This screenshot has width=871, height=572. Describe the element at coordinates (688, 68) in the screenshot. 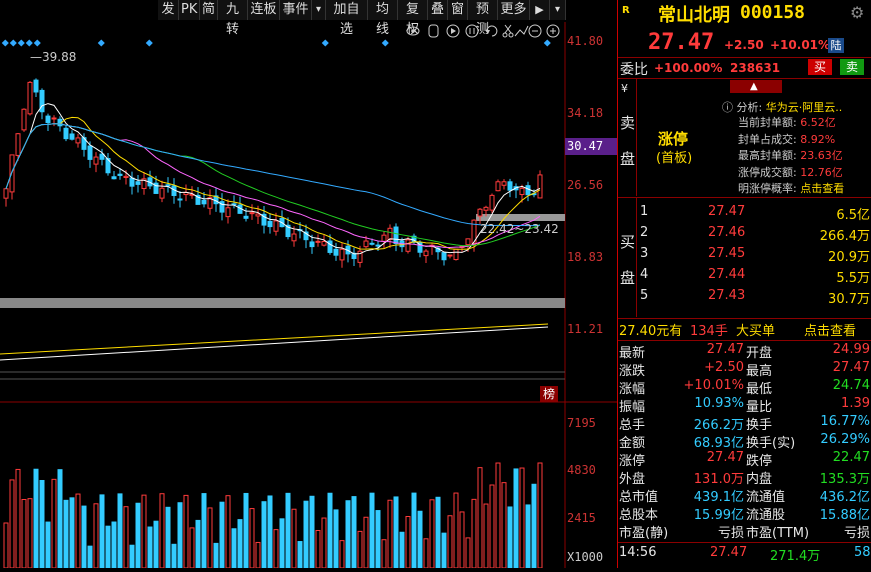

I see `weibi-ratio: +100.00%` at that location.